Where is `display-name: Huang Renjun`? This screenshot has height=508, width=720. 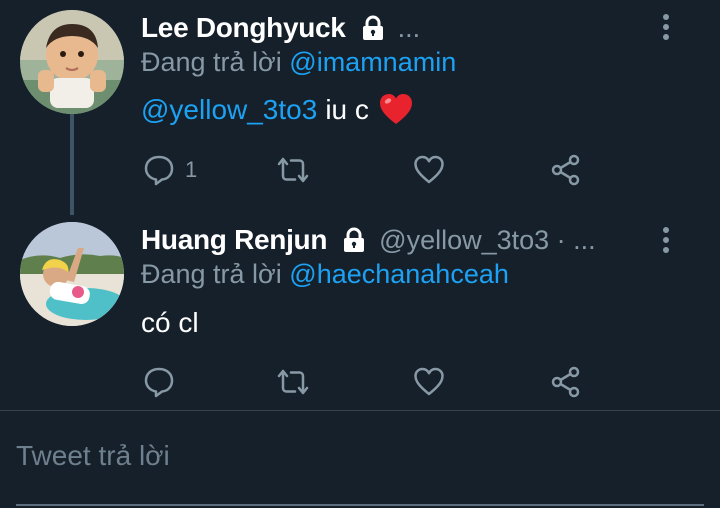
display-name: Huang Renjun is located at coordinates (234, 240).